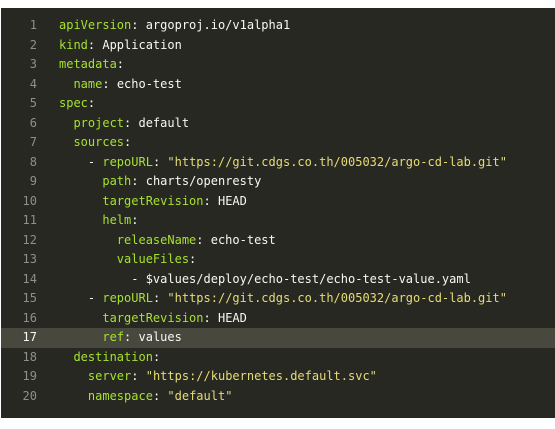  What do you see at coordinates (278, 338) in the screenshot?
I see `code-line: 17 ref: values` at bounding box center [278, 338].